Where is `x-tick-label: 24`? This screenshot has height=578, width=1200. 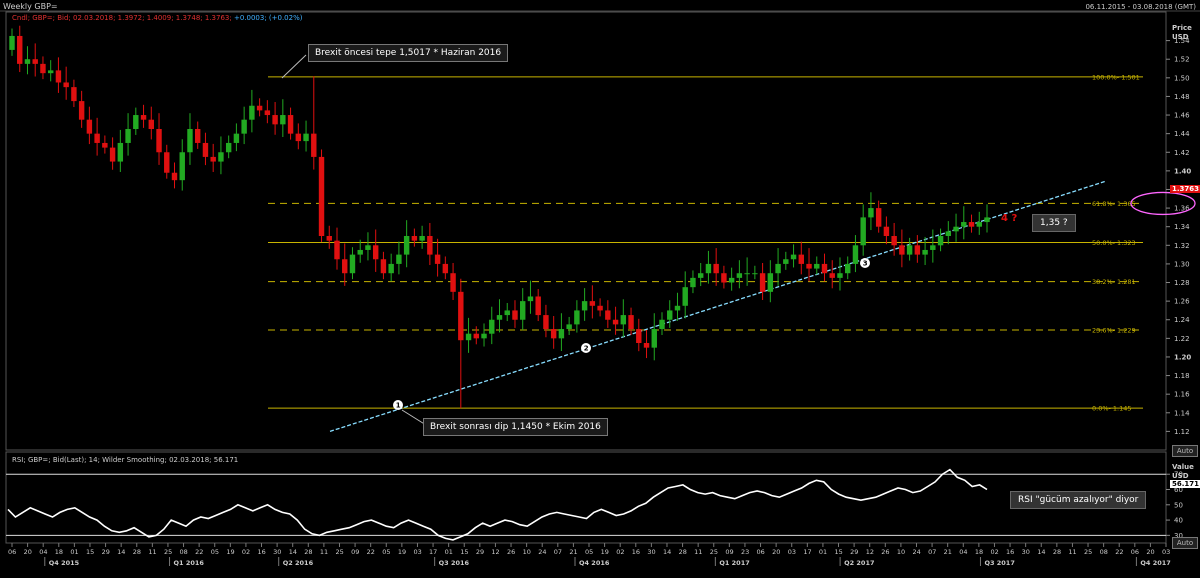 x-tick-label: 24 is located at coordinates (542, 552).